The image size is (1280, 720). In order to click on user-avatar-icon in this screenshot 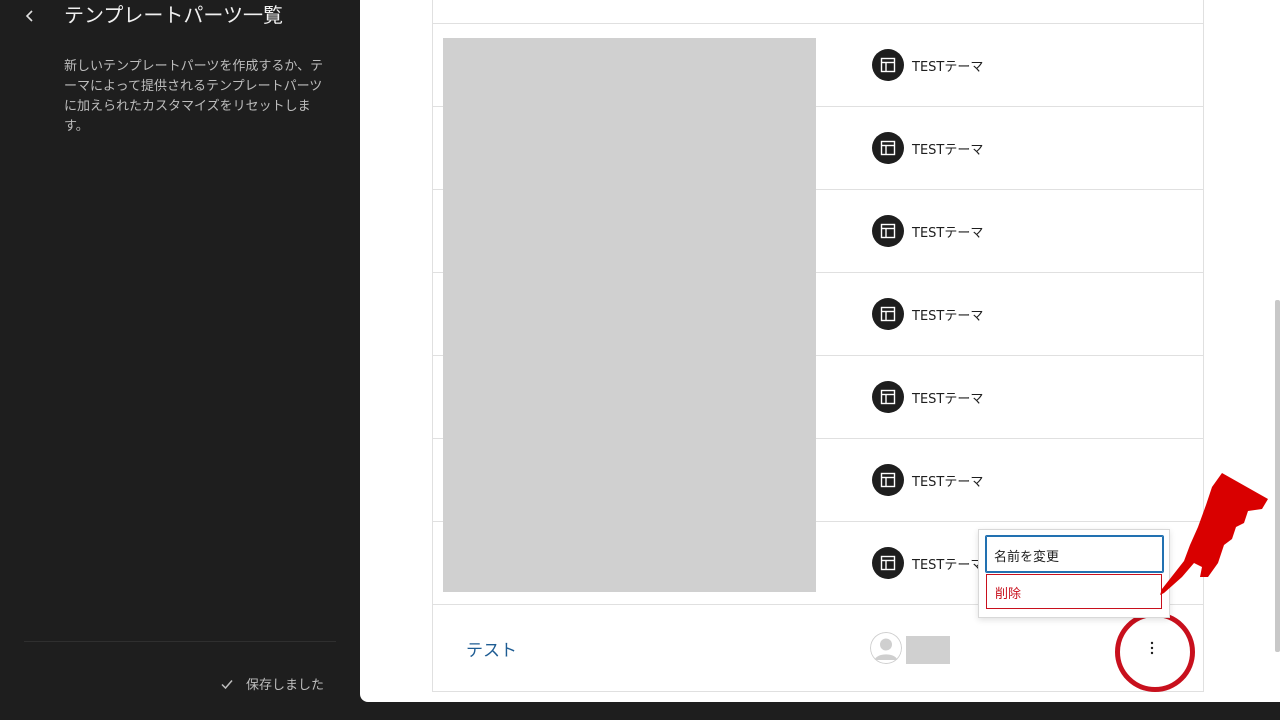, I will do `click(886, 648)`.